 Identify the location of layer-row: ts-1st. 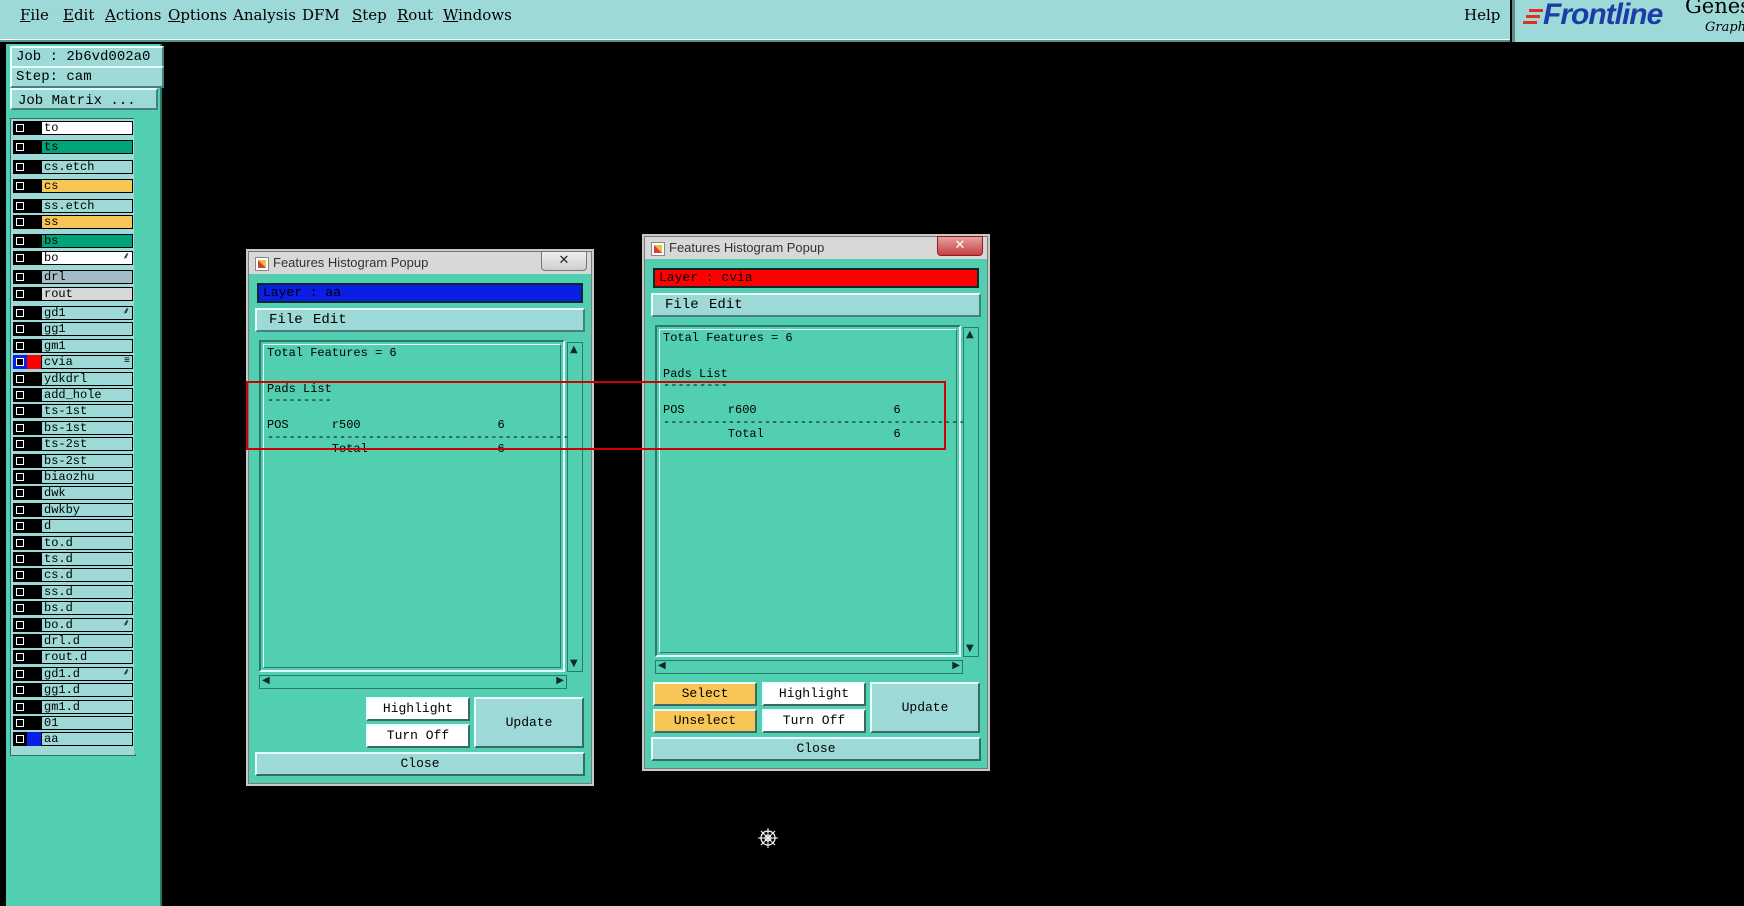
(73, 411).